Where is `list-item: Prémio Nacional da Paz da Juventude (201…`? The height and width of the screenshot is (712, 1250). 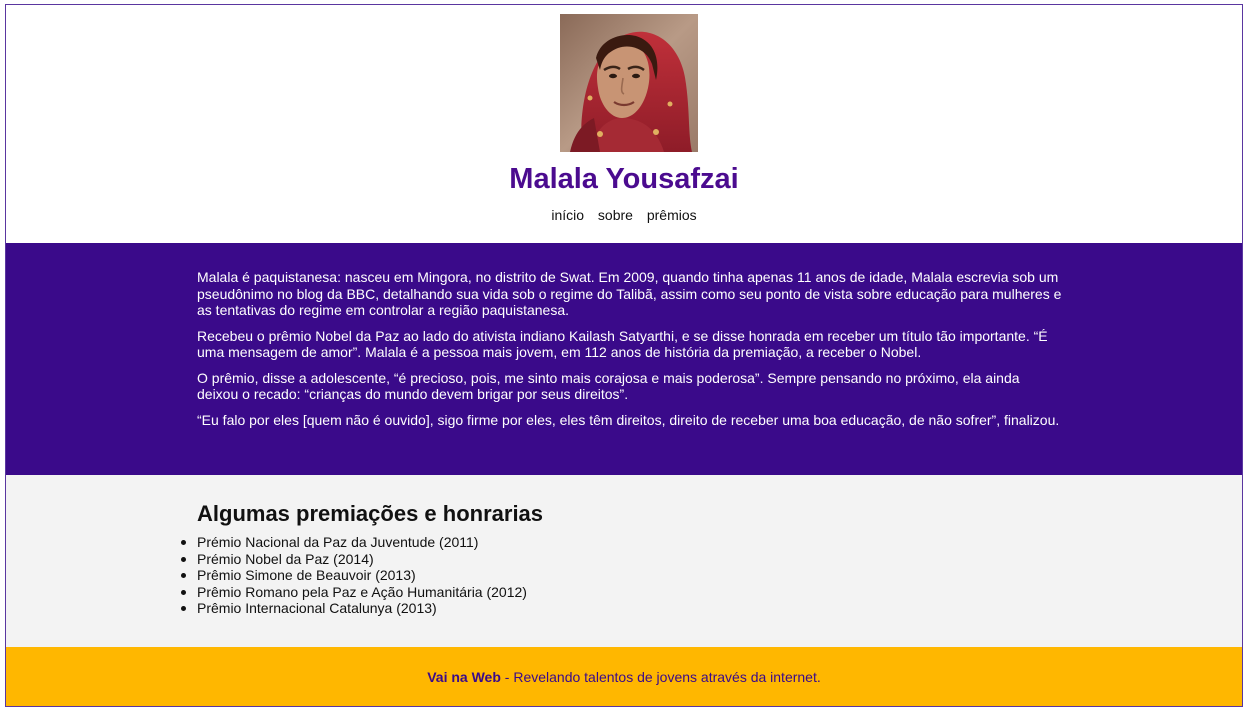
list-item: Prémio Nacional da Paz da Juventude (201… is located at coordinates (711, 542).